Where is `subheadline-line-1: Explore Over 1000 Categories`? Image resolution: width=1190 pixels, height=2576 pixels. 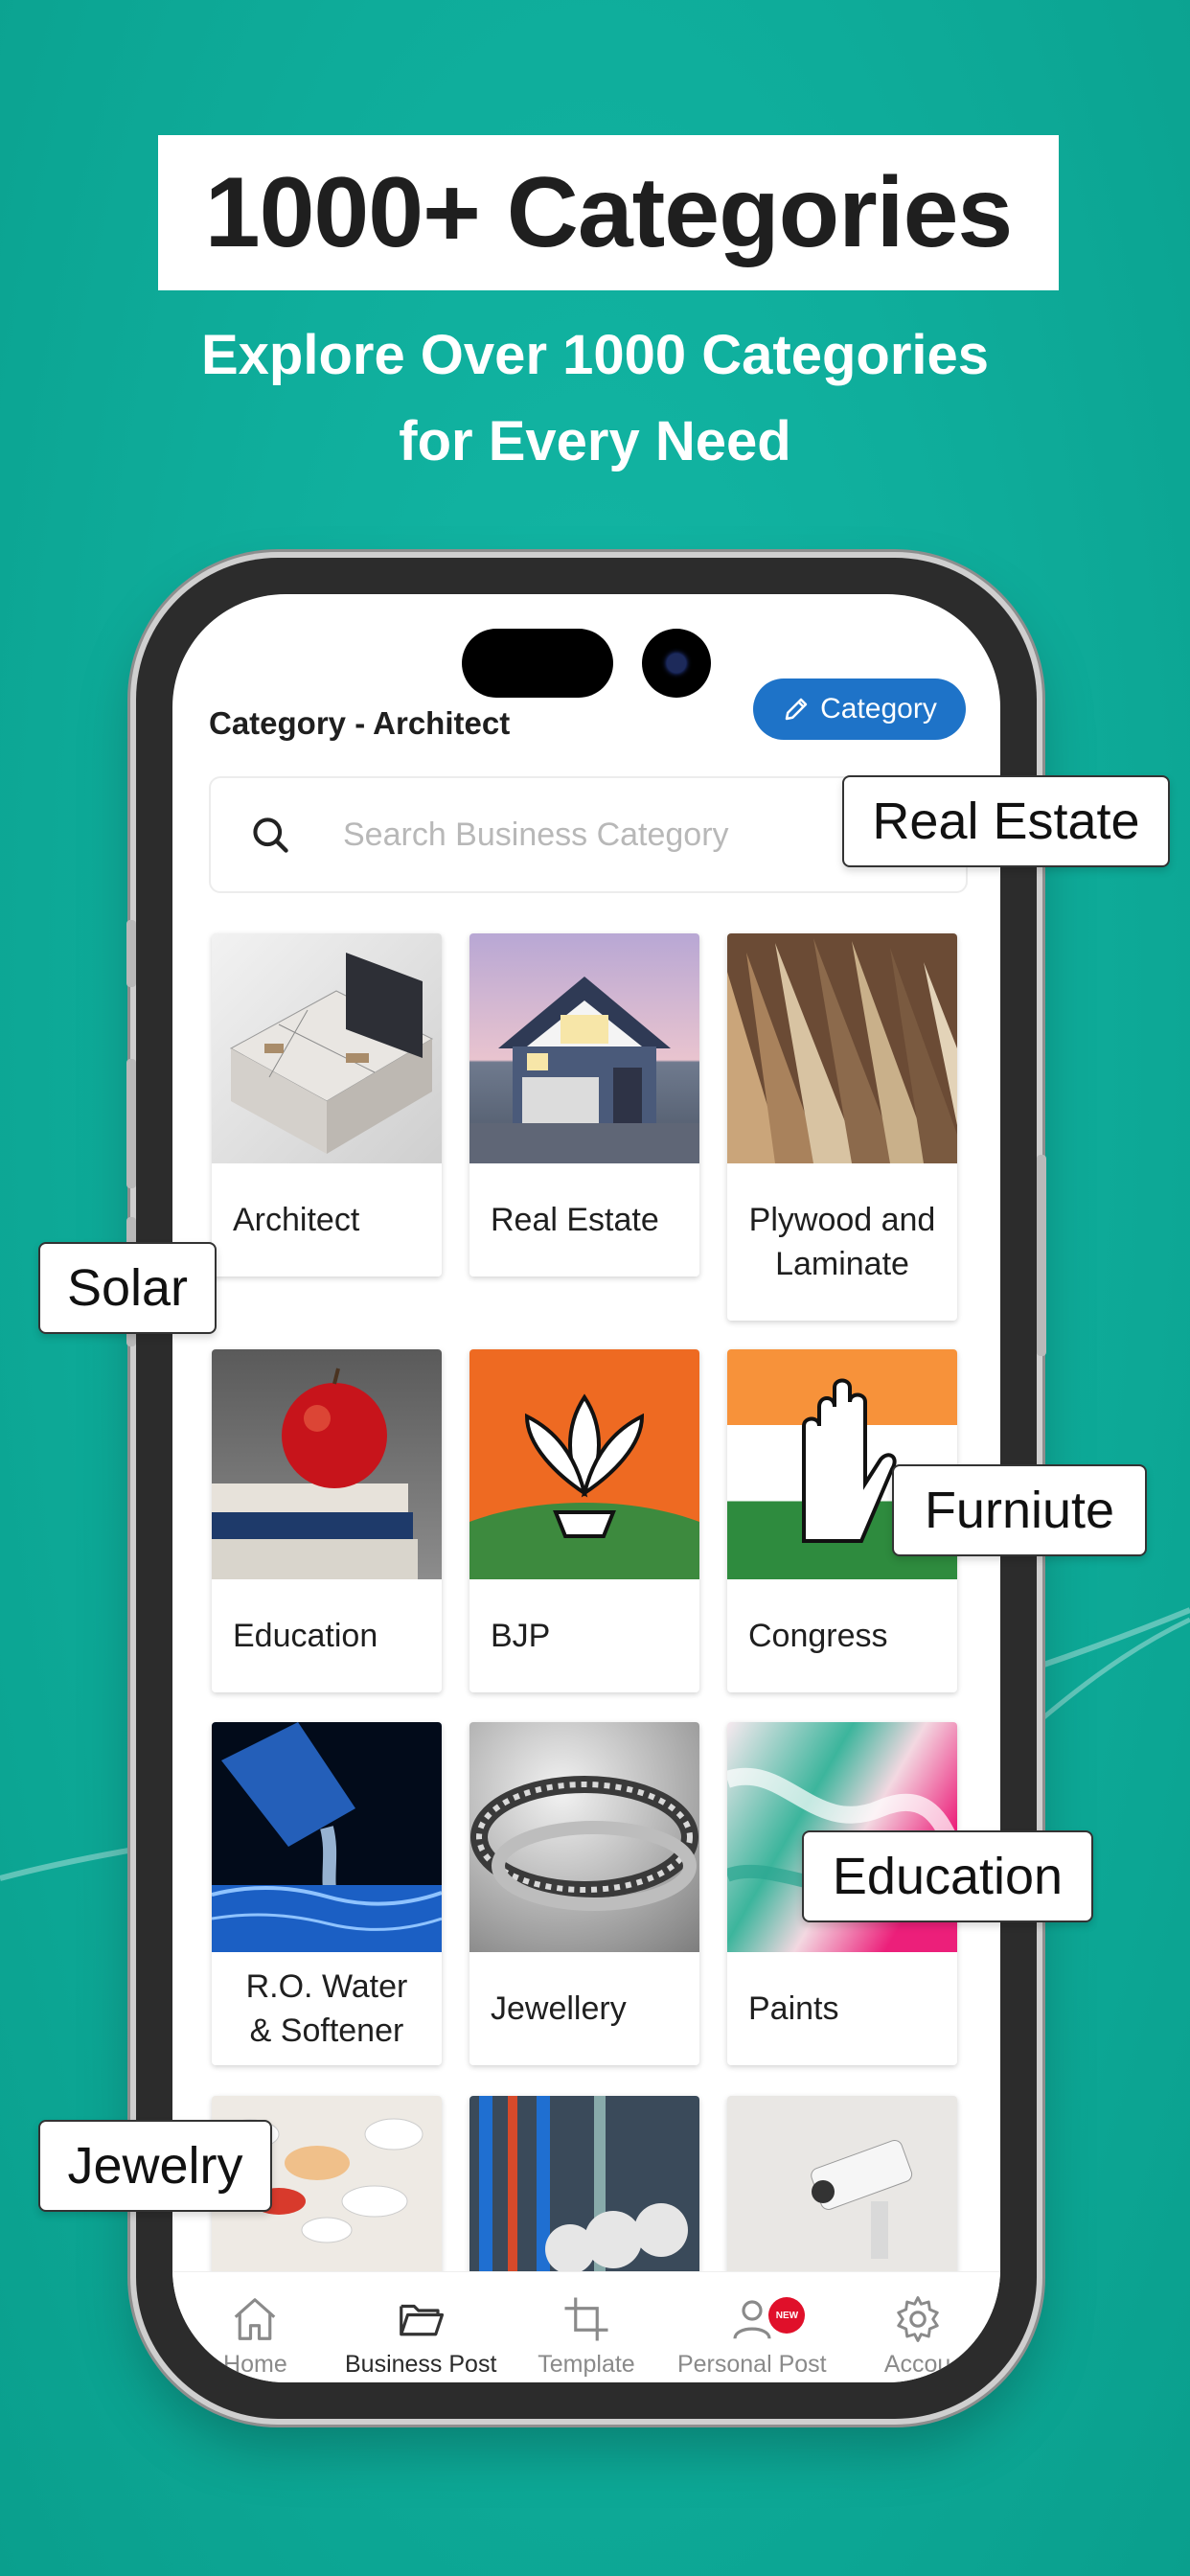
subheadline-line-1: Explore Over 1000 Categories is located at coordinates (595, 355).